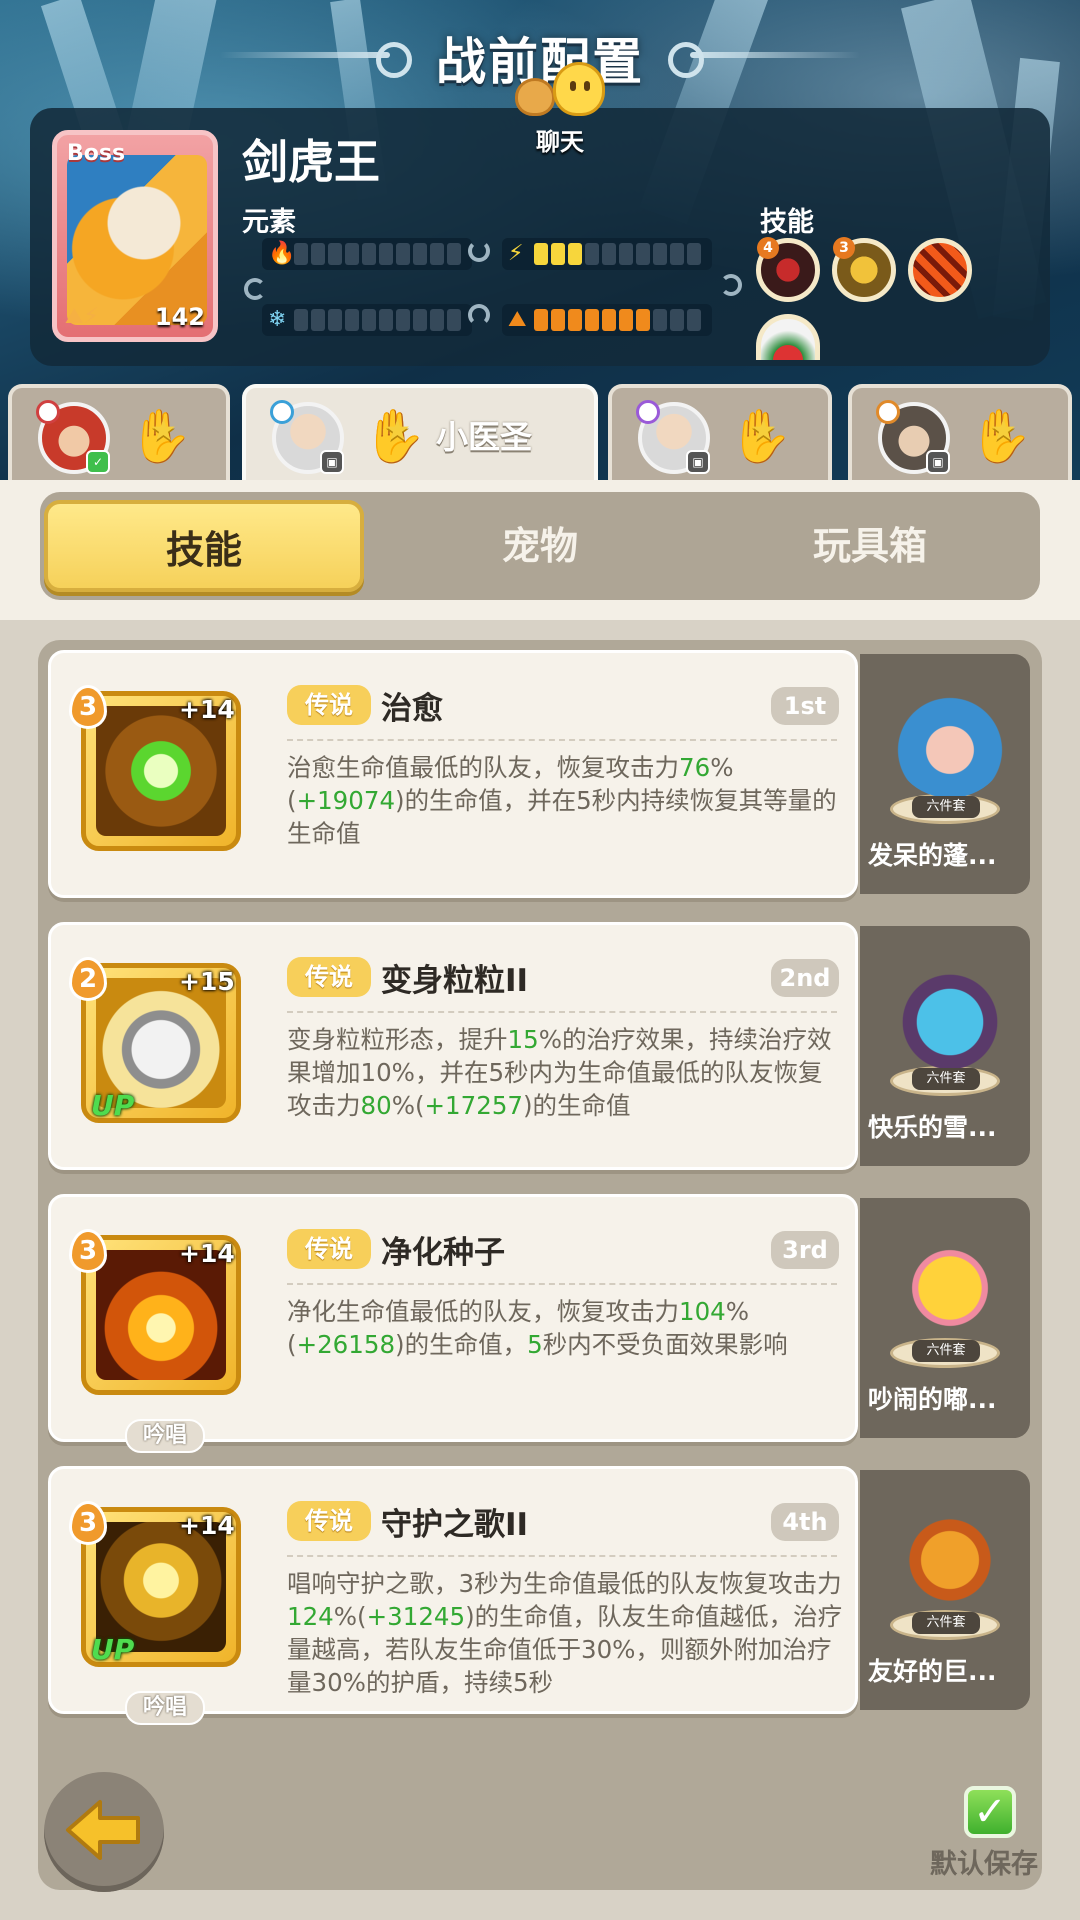 The height and width of the screenshot is (1920, 1080). I want to click on skill-name: 守护之歌II, so click(455, 1525).